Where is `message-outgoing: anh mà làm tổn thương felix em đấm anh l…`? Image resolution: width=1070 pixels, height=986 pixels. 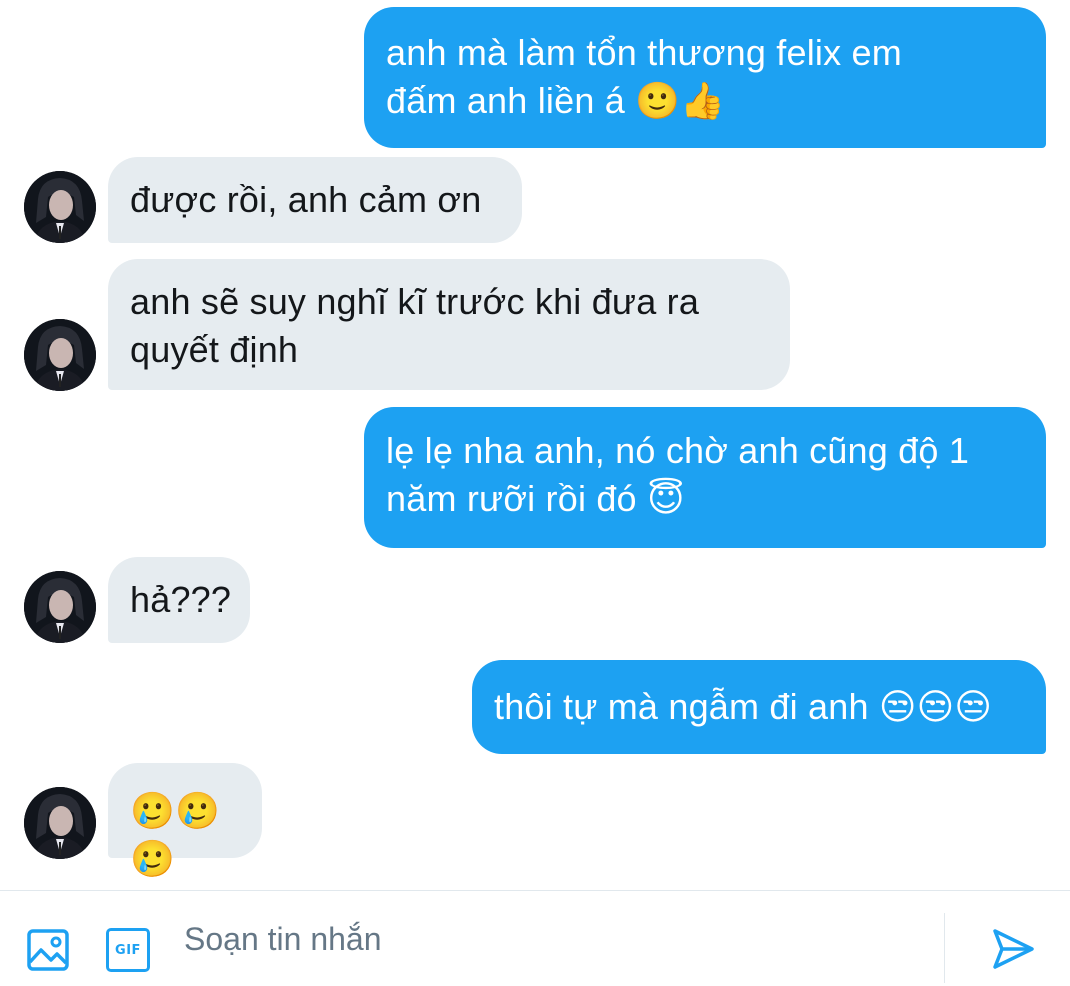
message-outgoing: anh mà làm tổn thương felix em đấm anh l… is located at coordinates (705, 77).